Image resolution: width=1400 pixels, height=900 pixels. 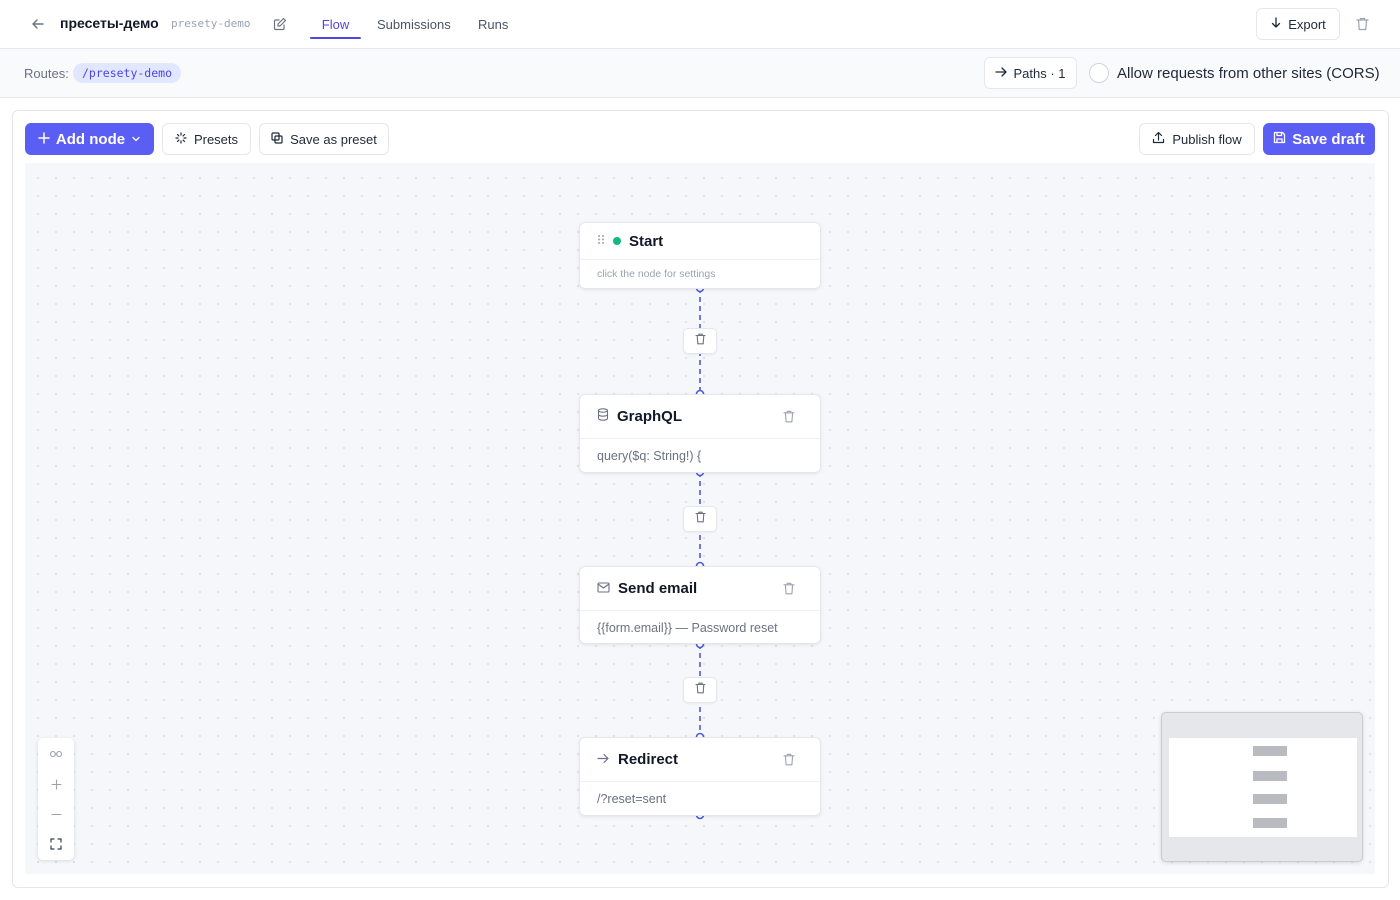 What do you see at coordinates (56, 784) in the screenshot?
I see `zoom-in-plus-icon` at bounding box center [56, 784].